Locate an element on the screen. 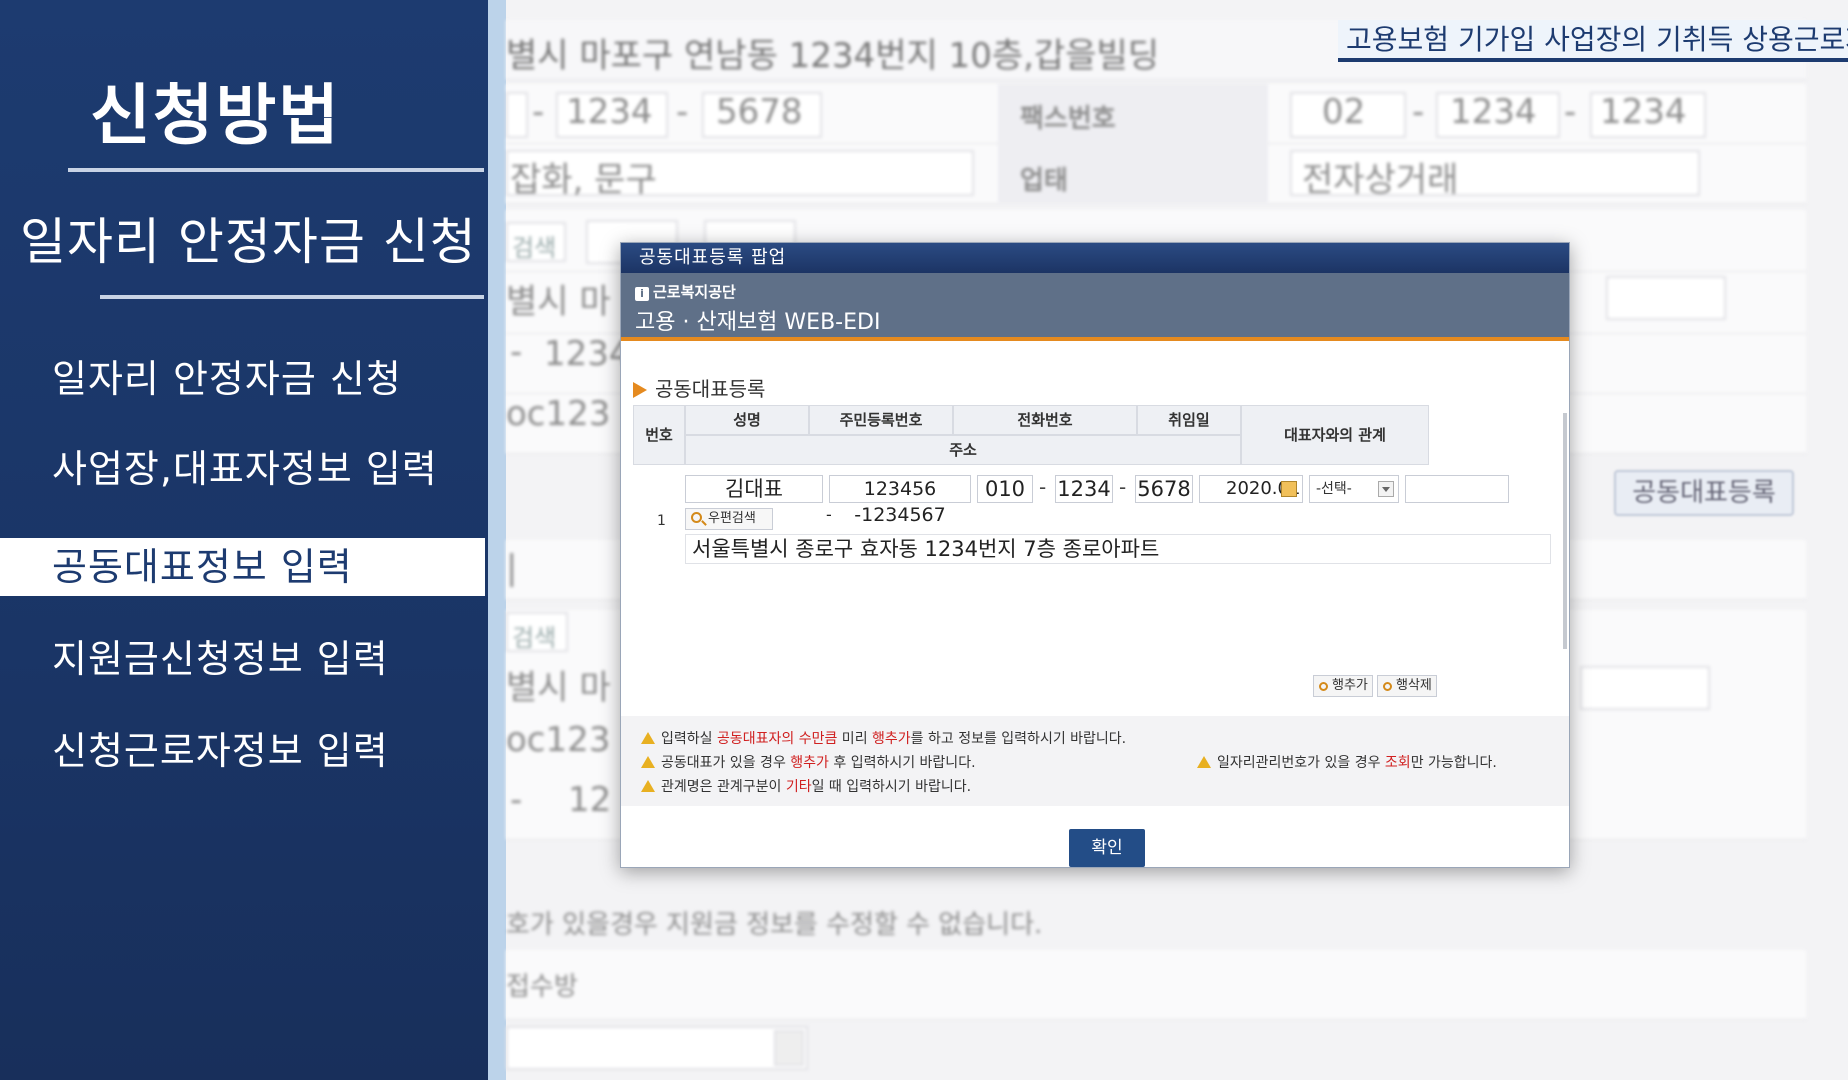 Image resolution: width=1848 pixels, height=1080 pixels. add-row-label: 행추가 is located at coordinates (1350, 685).